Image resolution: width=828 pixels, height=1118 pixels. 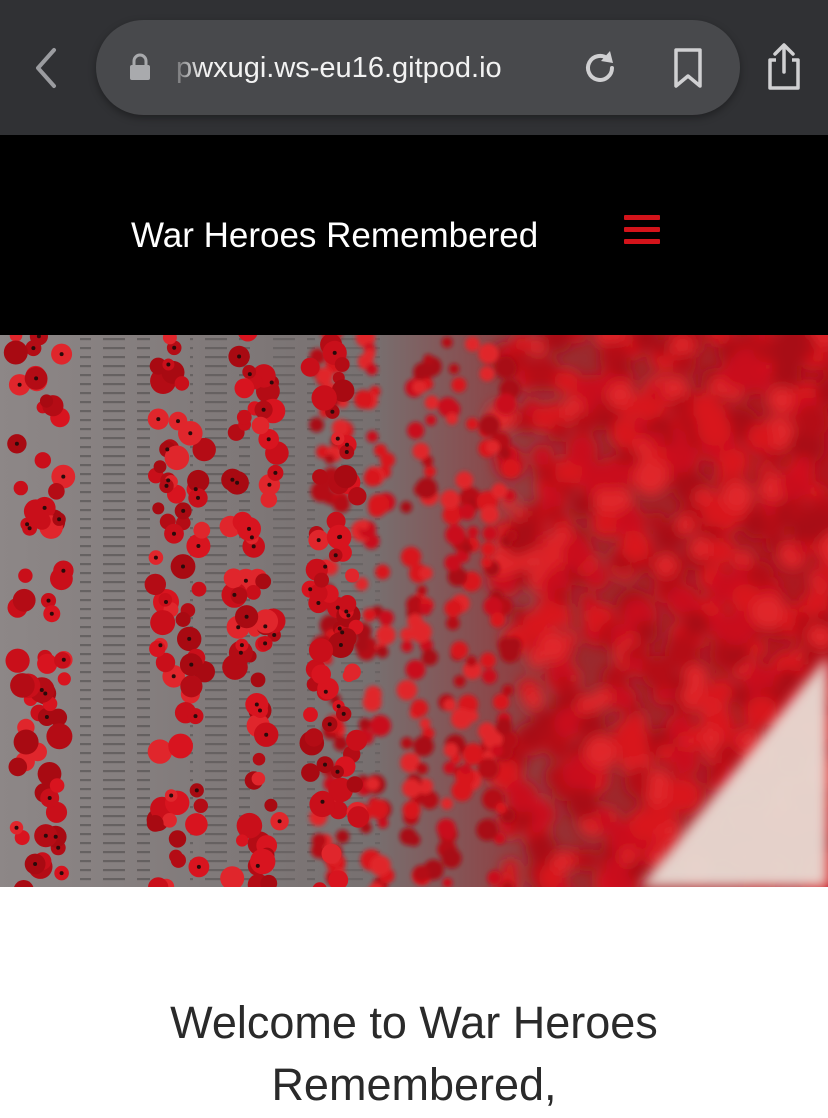 I want to click on share-icon, so click(x=784, y=67).